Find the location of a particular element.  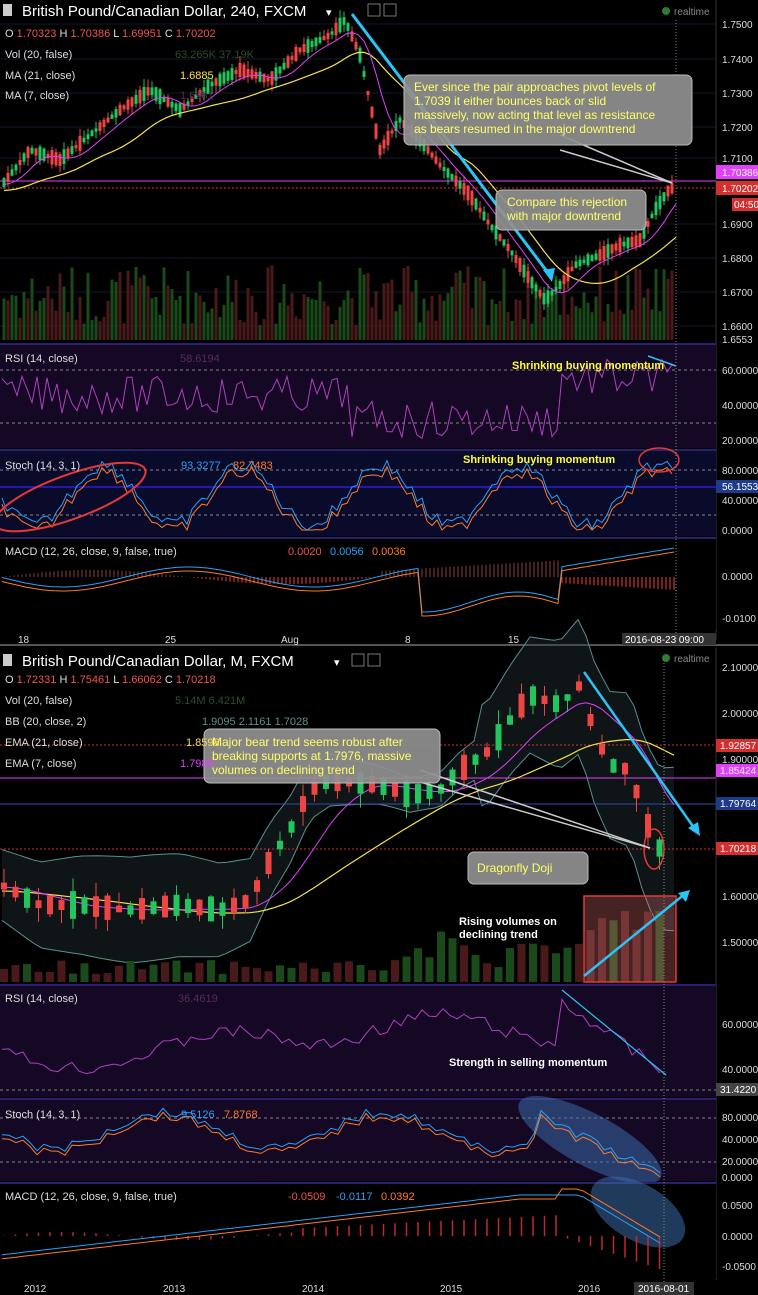

svg-text: -0.0100 is located at coordinates (739, 619).